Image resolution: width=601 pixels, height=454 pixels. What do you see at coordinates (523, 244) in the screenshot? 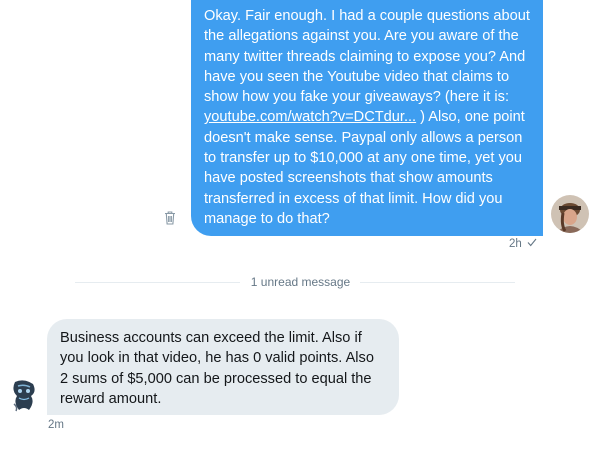
I see `outgoing-timestamp: 2h` at bounding box center [523, 244].